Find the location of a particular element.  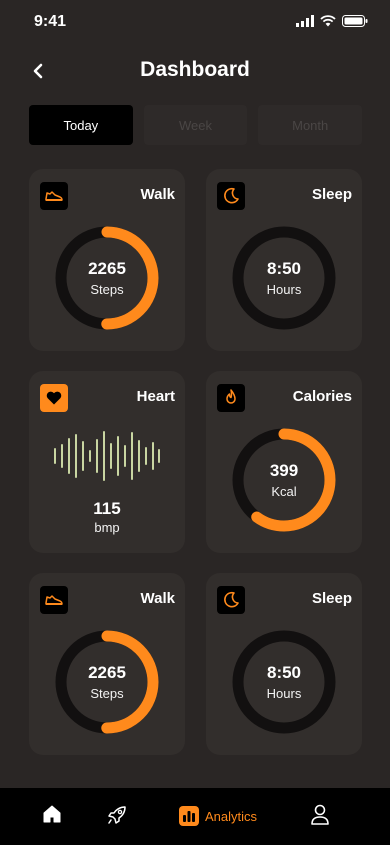

calories-card: Calories 399 Kcal is located at coordinates (284, 462).